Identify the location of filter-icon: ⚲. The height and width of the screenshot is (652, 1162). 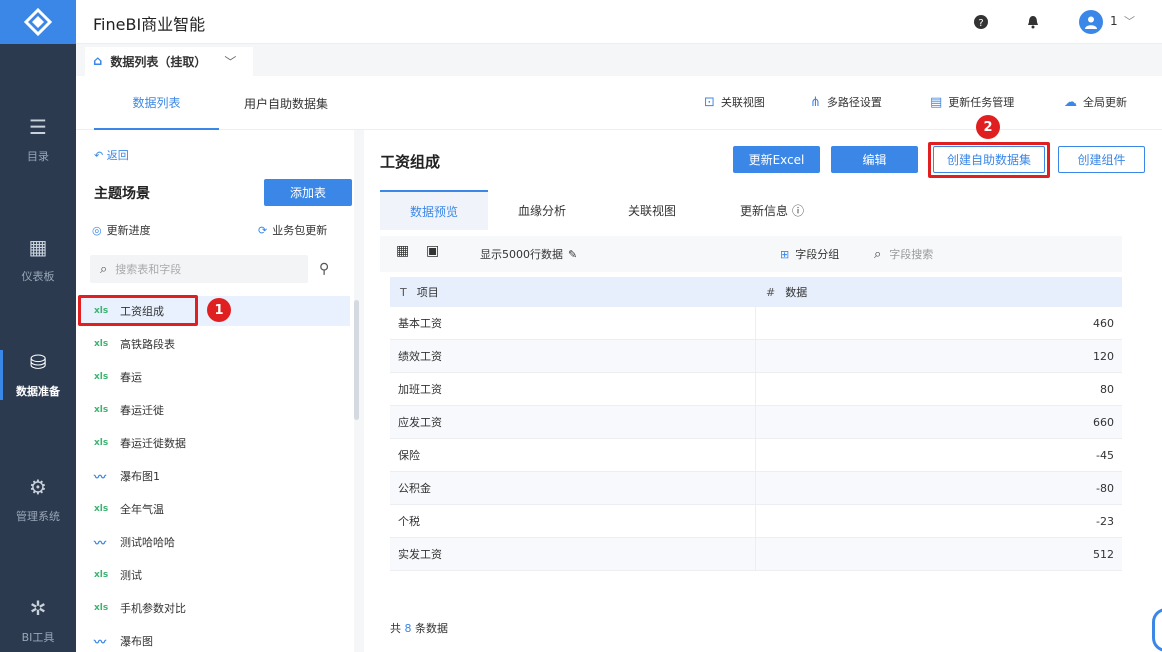
(324, 269).